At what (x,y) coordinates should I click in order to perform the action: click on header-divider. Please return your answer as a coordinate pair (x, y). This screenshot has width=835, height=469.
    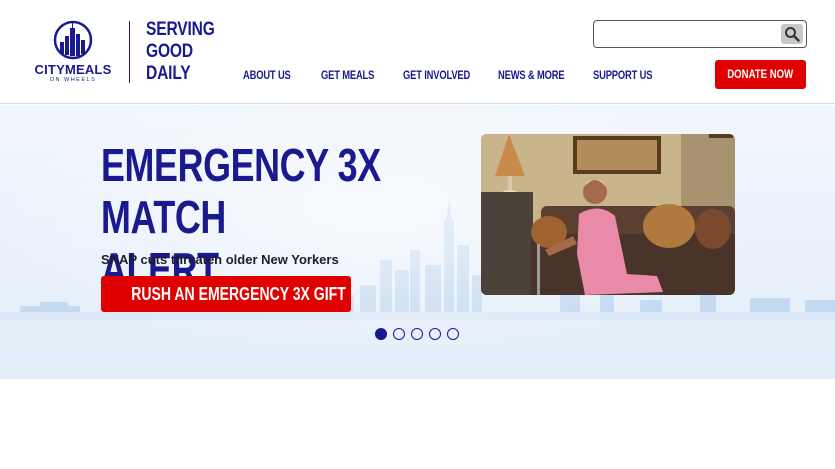
    Looking at the image, I should click on (129, 52).